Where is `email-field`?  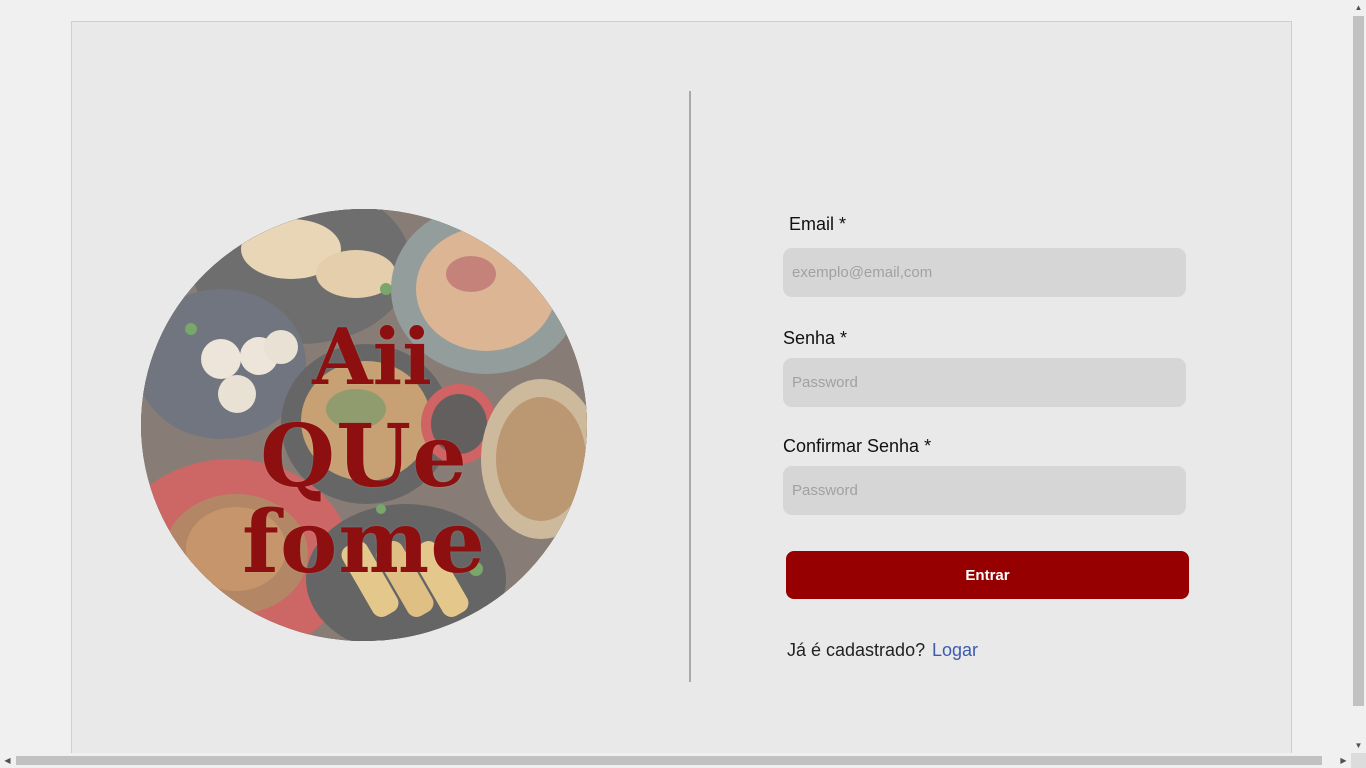
email-field is located at coordinates (984, 272).